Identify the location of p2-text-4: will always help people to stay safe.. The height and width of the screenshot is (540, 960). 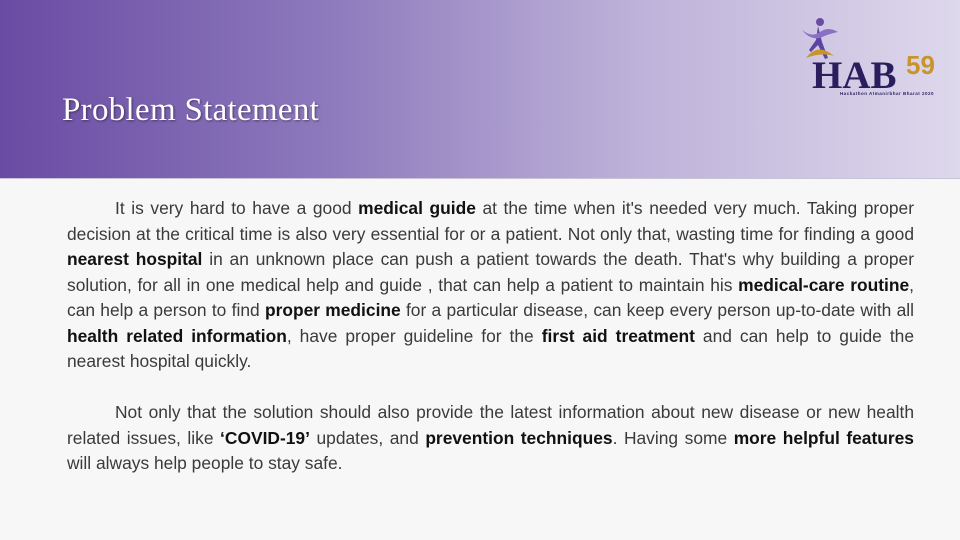
(205, 463).